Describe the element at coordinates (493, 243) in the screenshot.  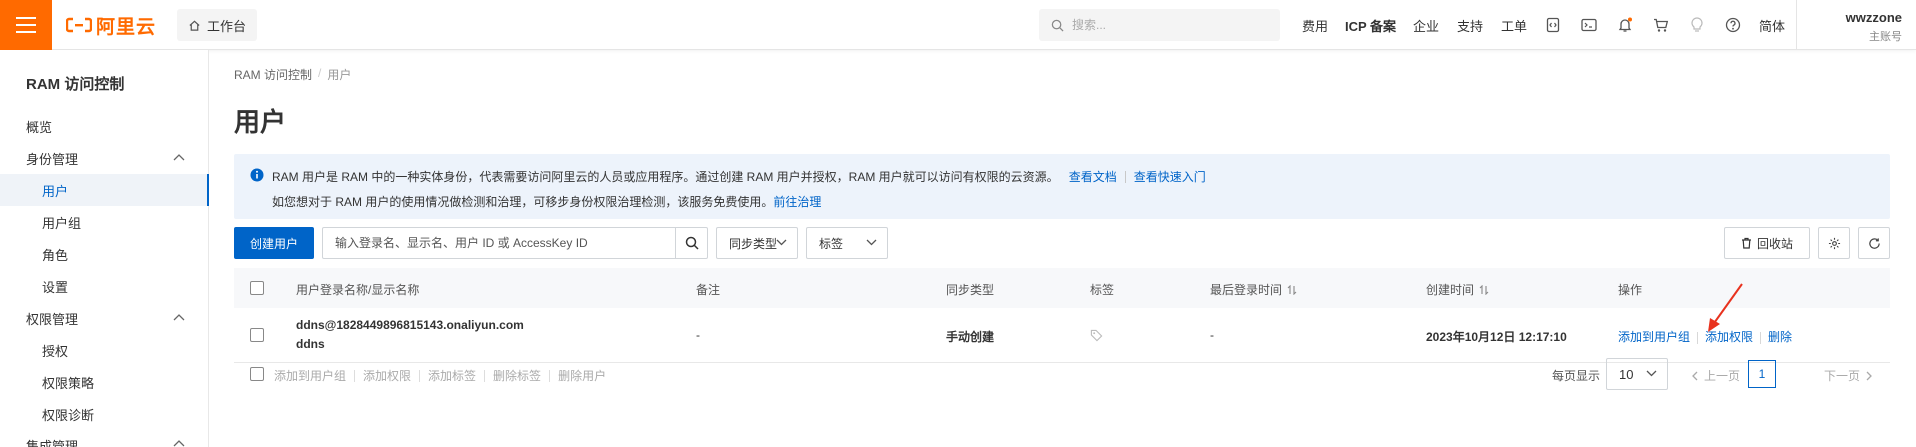
I see `user-search-input` at that location.